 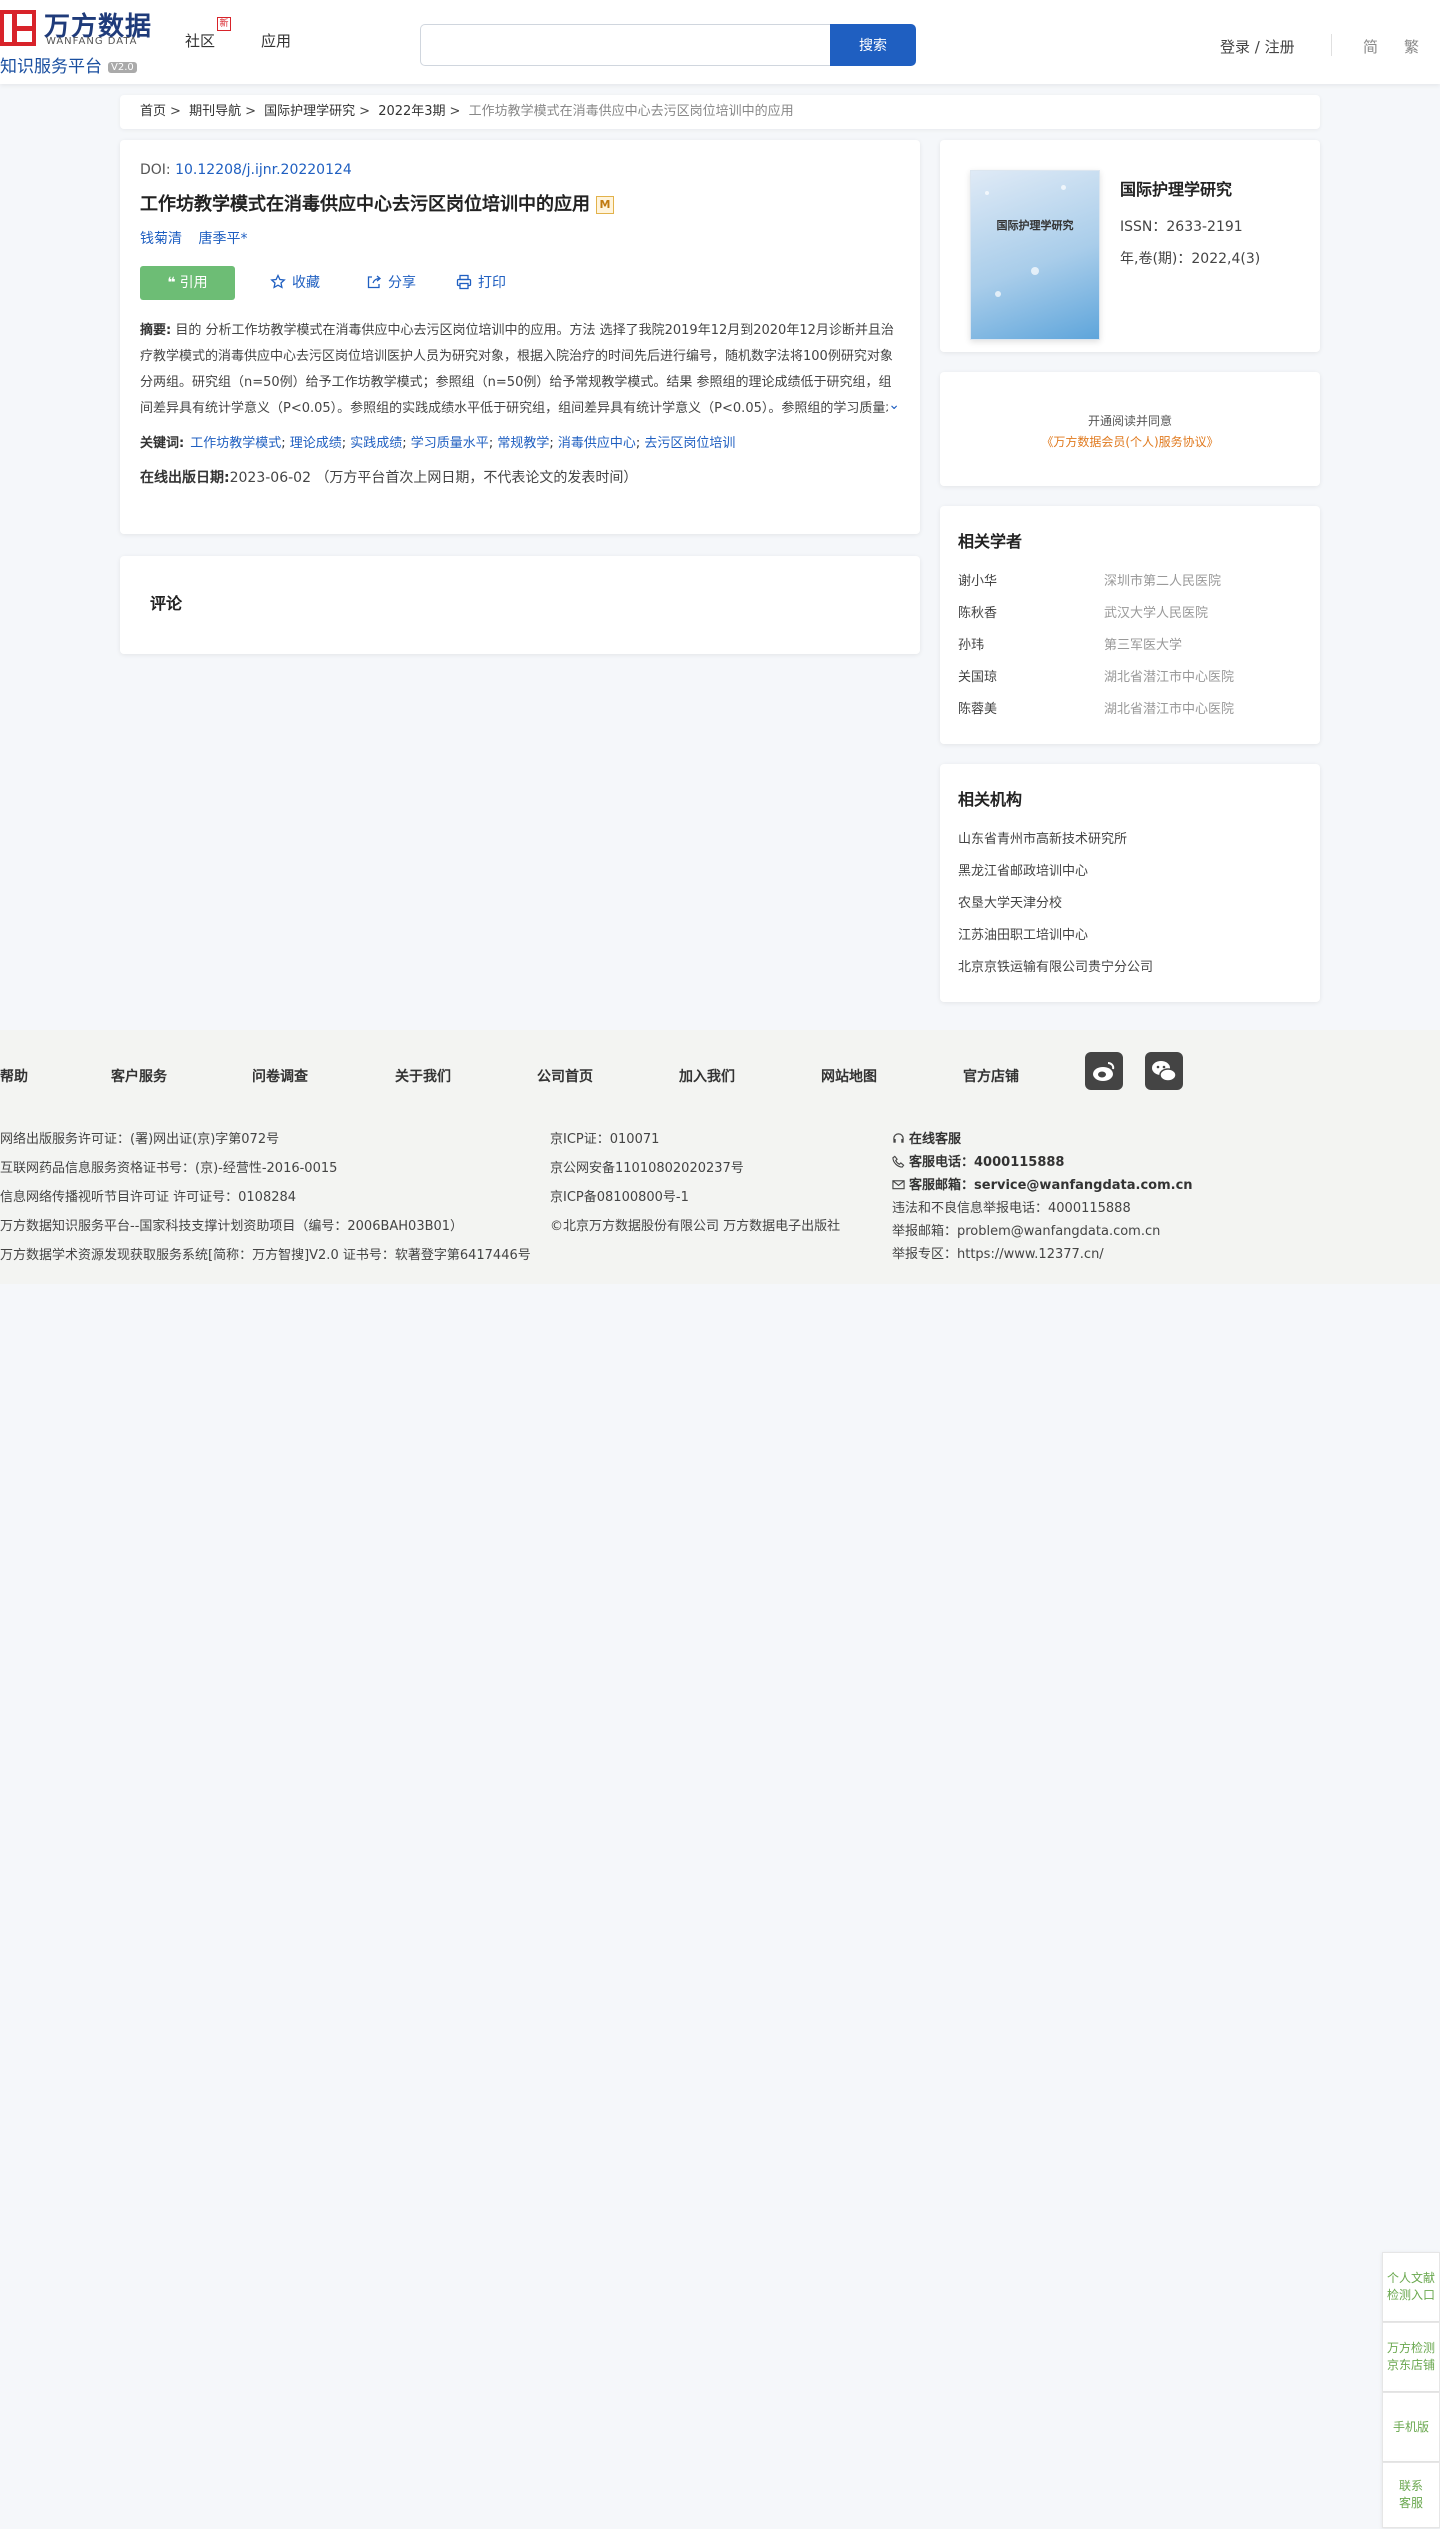 I want to click on print-button: 打印, so click(x=481, y=283).